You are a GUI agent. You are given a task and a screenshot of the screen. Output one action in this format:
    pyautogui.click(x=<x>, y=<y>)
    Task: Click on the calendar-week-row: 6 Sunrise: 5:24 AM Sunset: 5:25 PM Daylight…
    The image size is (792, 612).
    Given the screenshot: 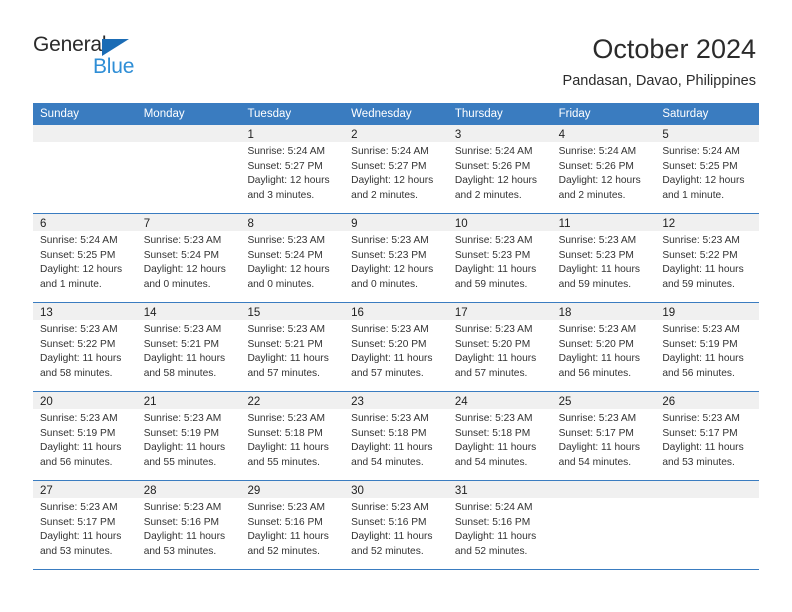 What is the action you would take?
    pyautogui.click(x=396, y=258)
    